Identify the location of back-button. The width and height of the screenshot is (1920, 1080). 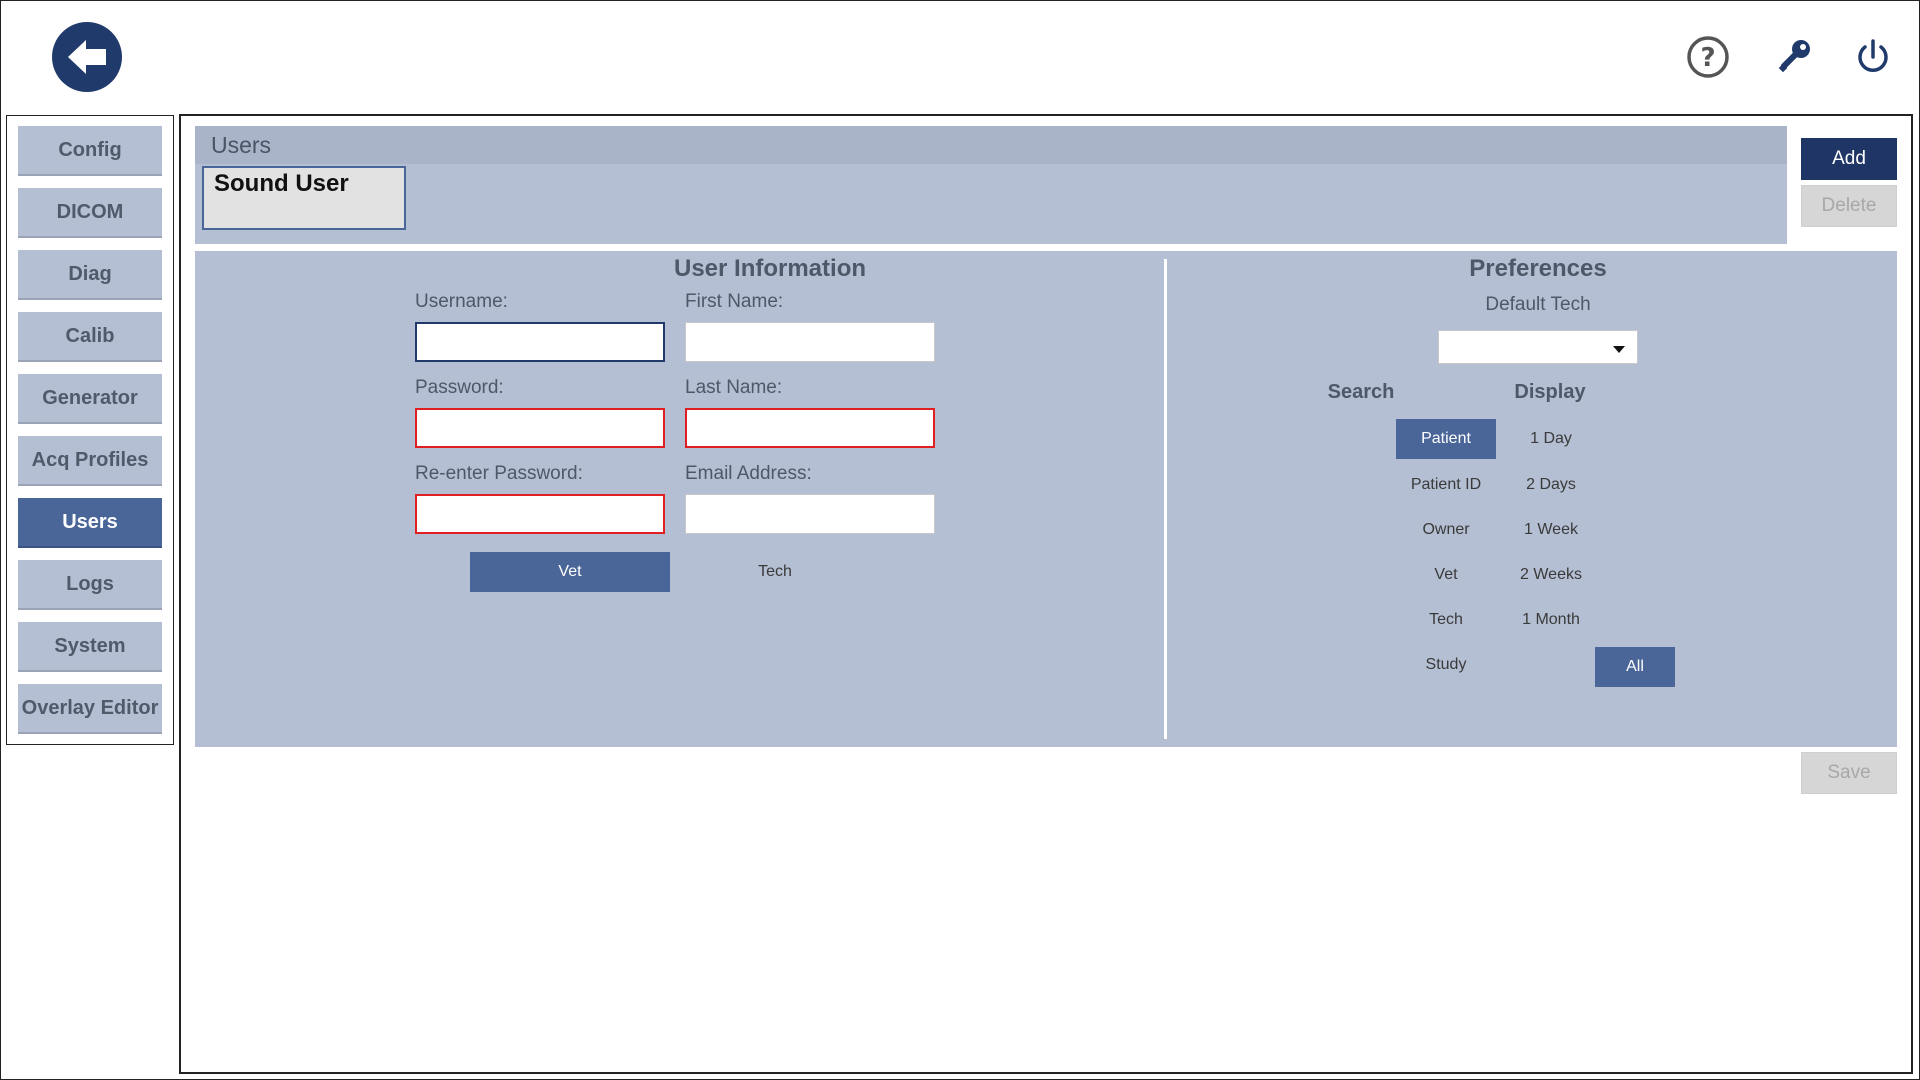
(87, 57).